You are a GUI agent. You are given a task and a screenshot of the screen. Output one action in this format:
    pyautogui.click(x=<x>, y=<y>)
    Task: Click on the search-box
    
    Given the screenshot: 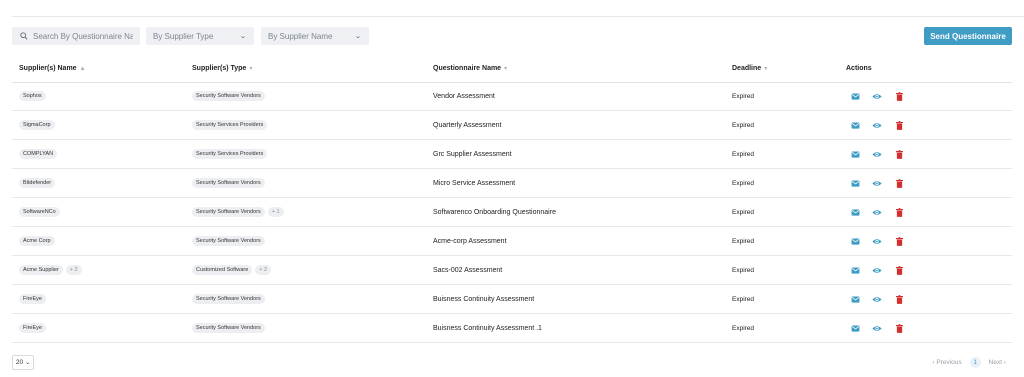 What is the action you would take?
    pyautogui.click(x=76, y=36)
    